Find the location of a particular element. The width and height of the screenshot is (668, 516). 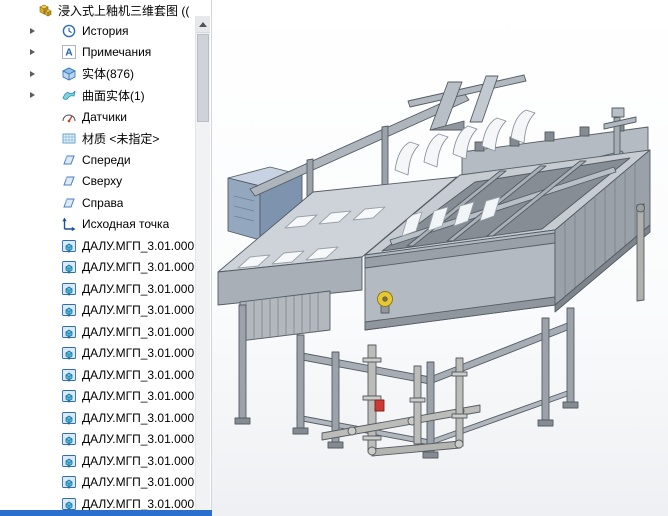

tree-item-label: 实体(876) is located at coordinates (108, 74).